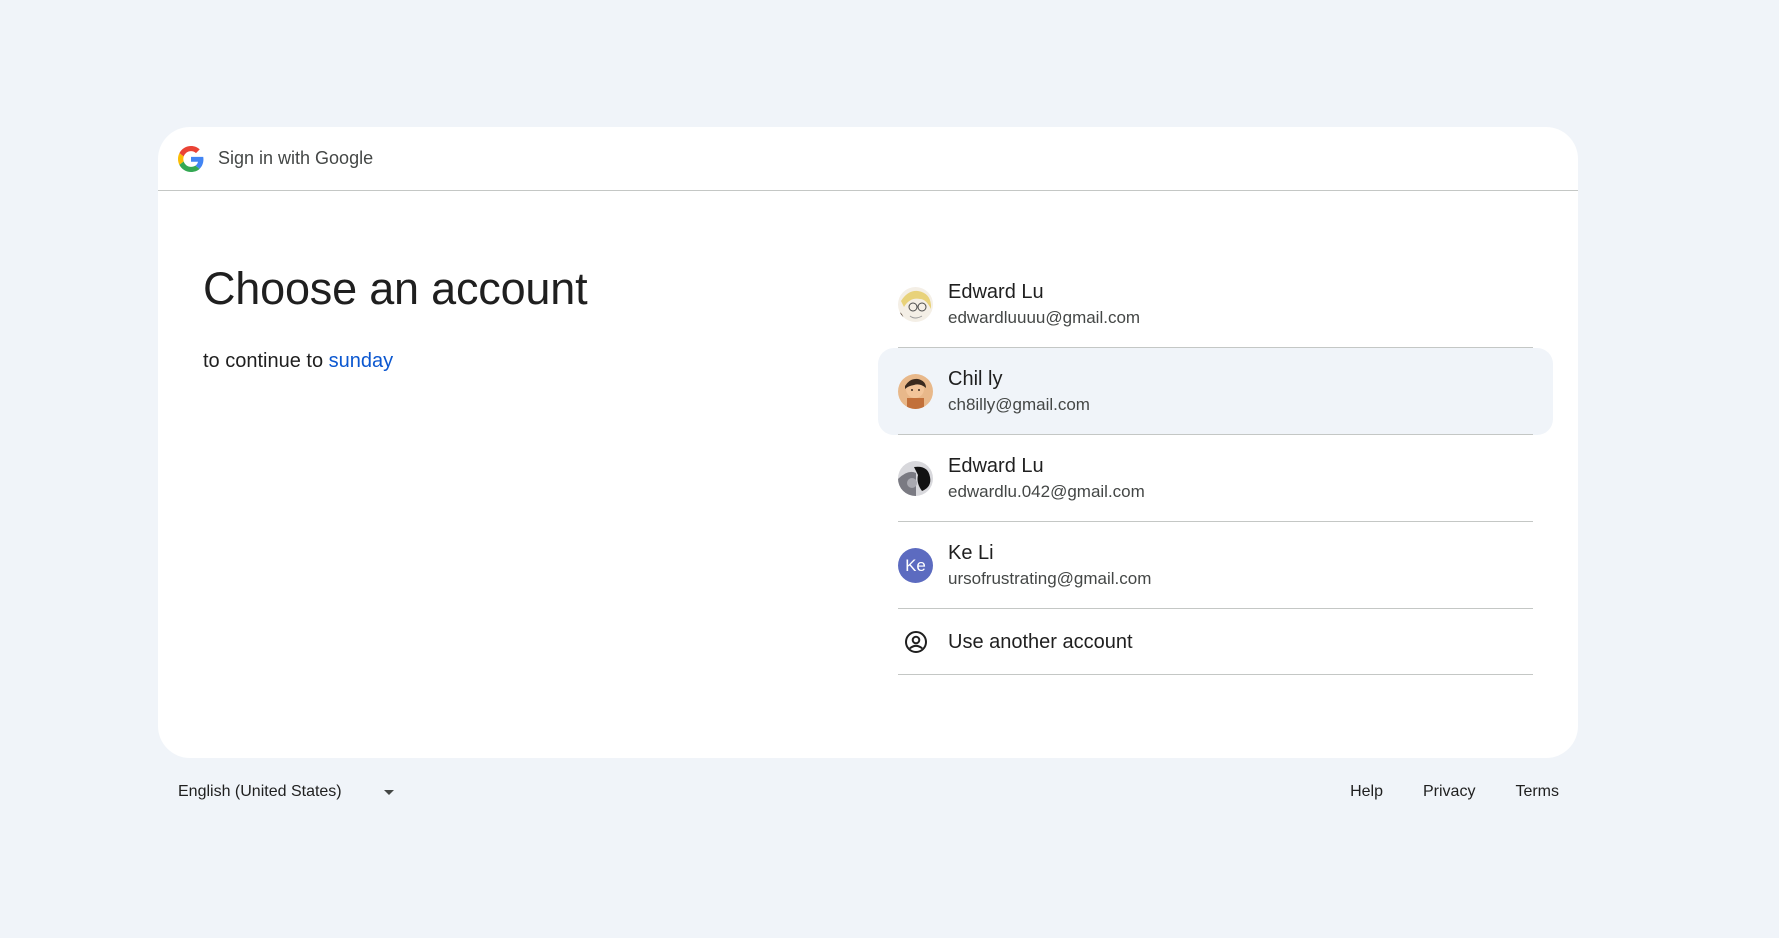 The height and width of the screenshot is (938, 1779). Describe the element at coordinates (1044, 317) in the screenshot. I see `account-email: edwardluuuu@gmail.com` at that location.